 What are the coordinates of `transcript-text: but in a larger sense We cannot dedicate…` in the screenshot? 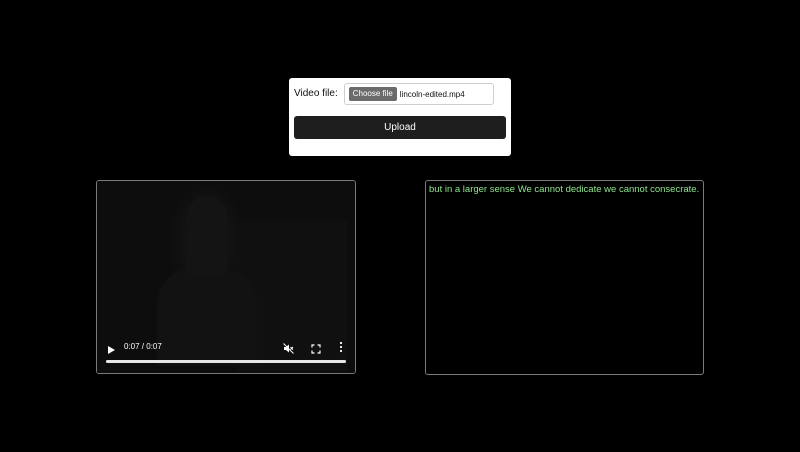 It's located at (564, 189).